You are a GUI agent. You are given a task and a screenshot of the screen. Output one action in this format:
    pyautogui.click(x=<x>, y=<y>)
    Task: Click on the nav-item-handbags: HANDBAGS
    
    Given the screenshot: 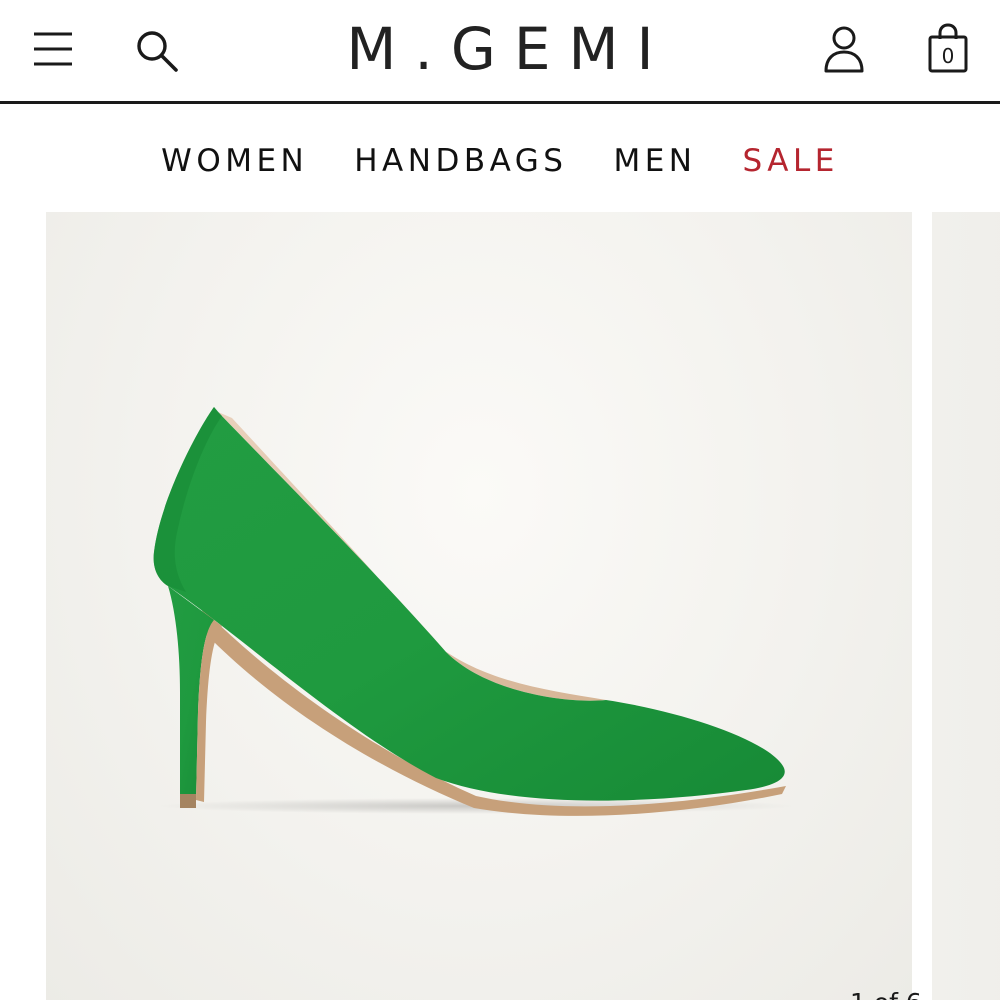 What is the action you would take?
    pyautogui.click(x=460, y=161)
    